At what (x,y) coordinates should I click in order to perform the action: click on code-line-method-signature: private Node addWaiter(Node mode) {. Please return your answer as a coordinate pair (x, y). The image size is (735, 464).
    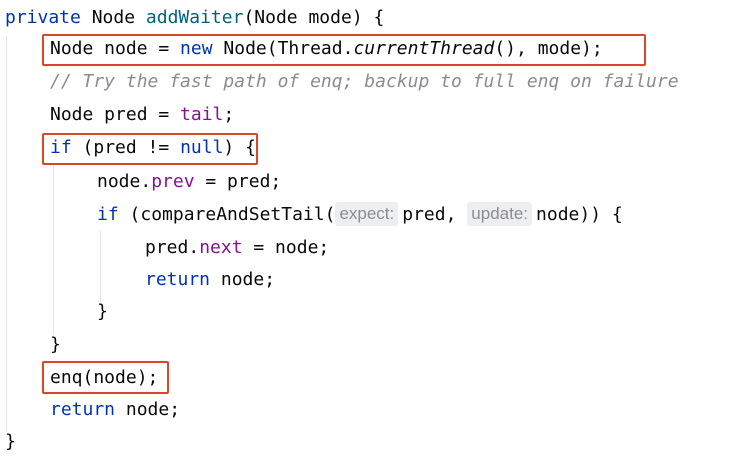
    Looking at the image, I should click on (194, 18).